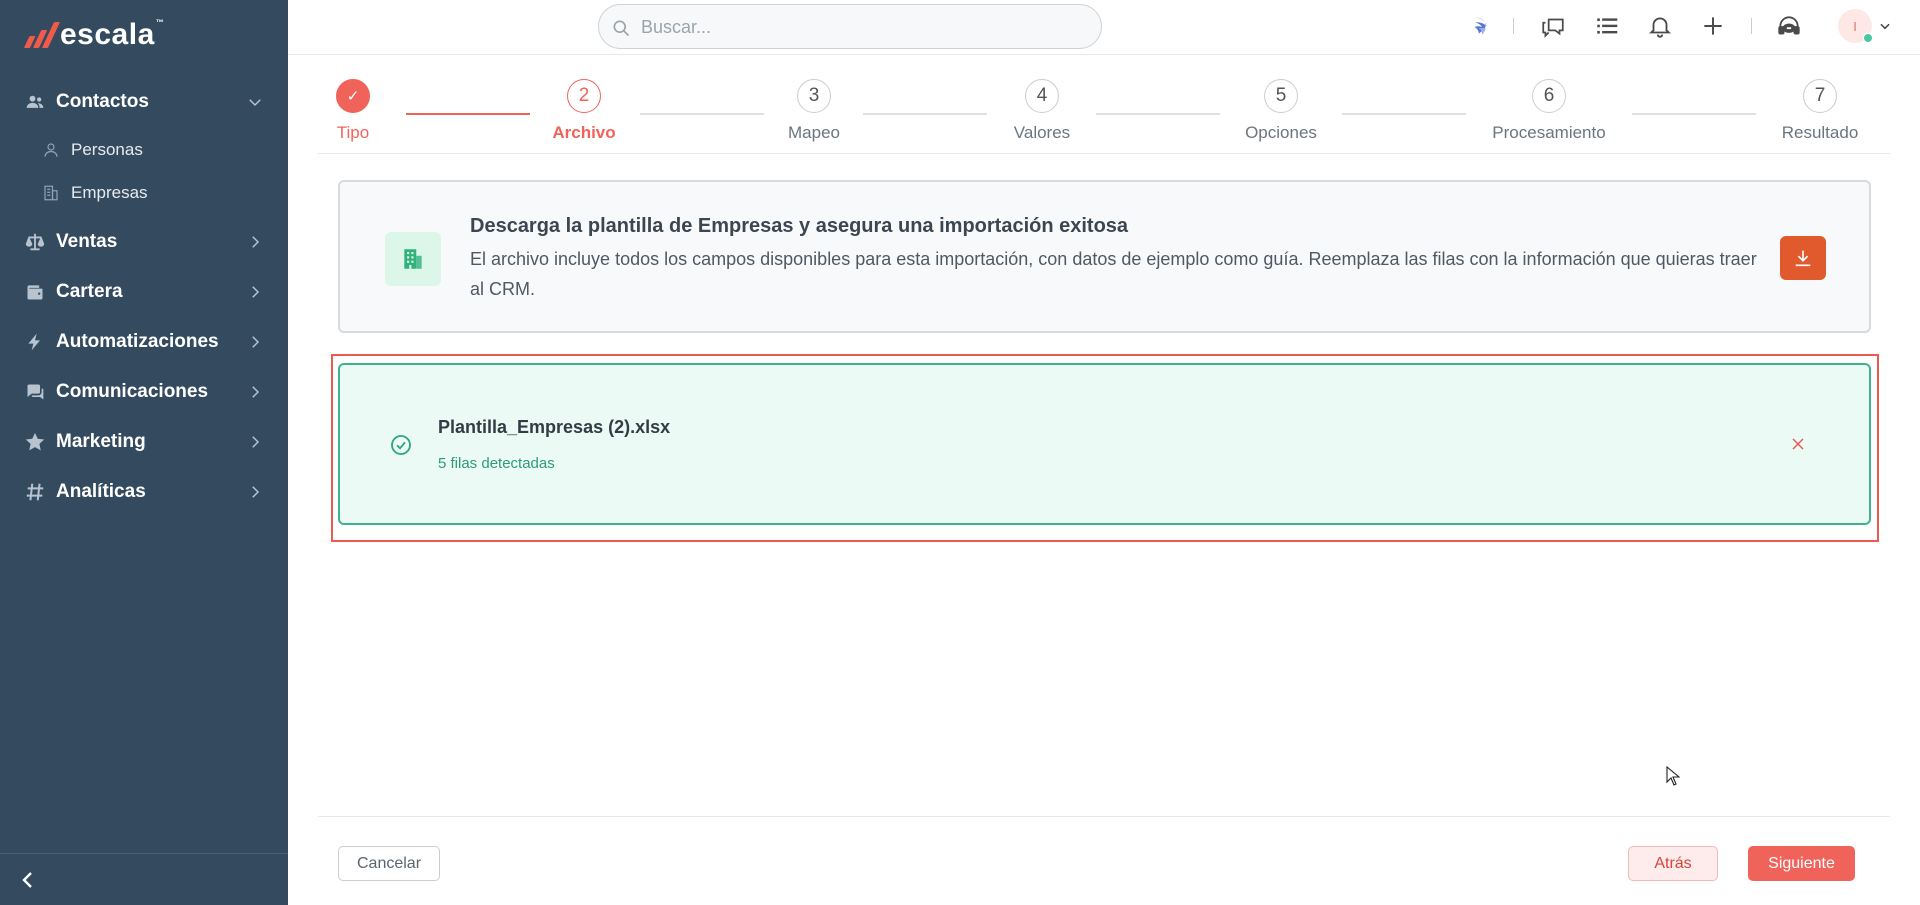  I want to click on brand-trademark: ™, so click(160, 22).